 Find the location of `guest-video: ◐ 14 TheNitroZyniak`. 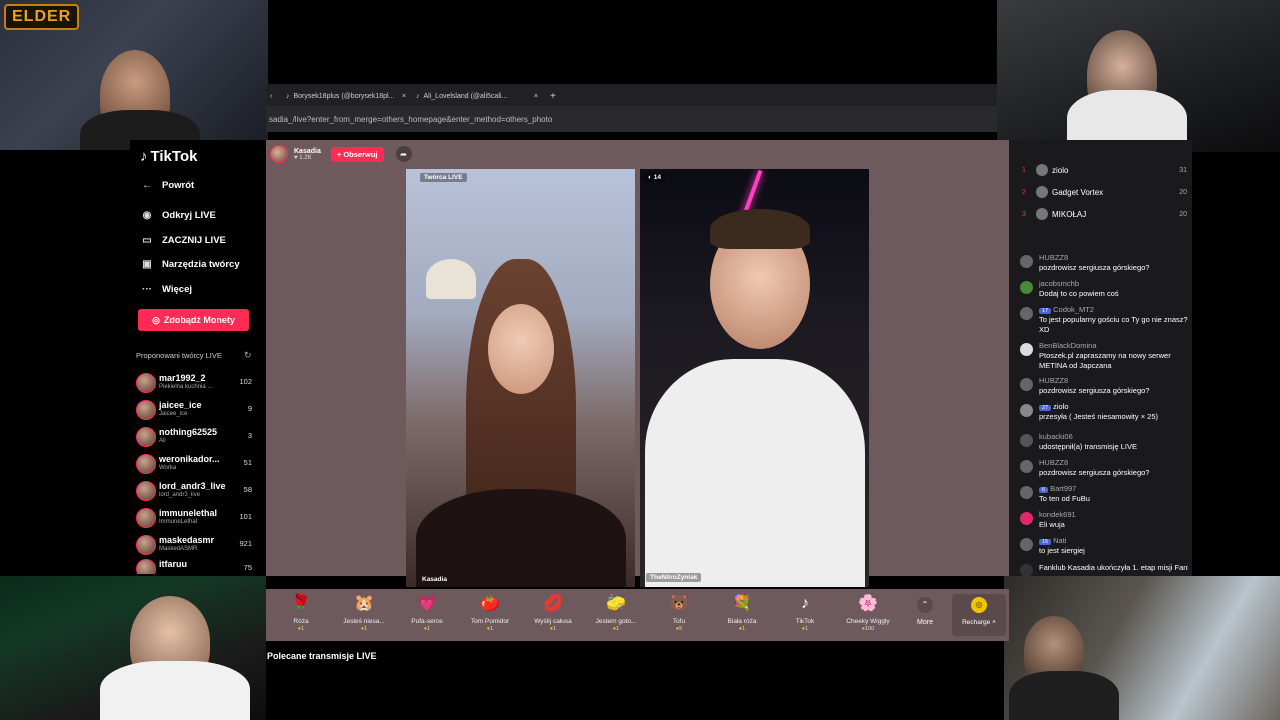

guest-video: ◐ 14 TheNitroZyniak is located at coordinates (754, 378).